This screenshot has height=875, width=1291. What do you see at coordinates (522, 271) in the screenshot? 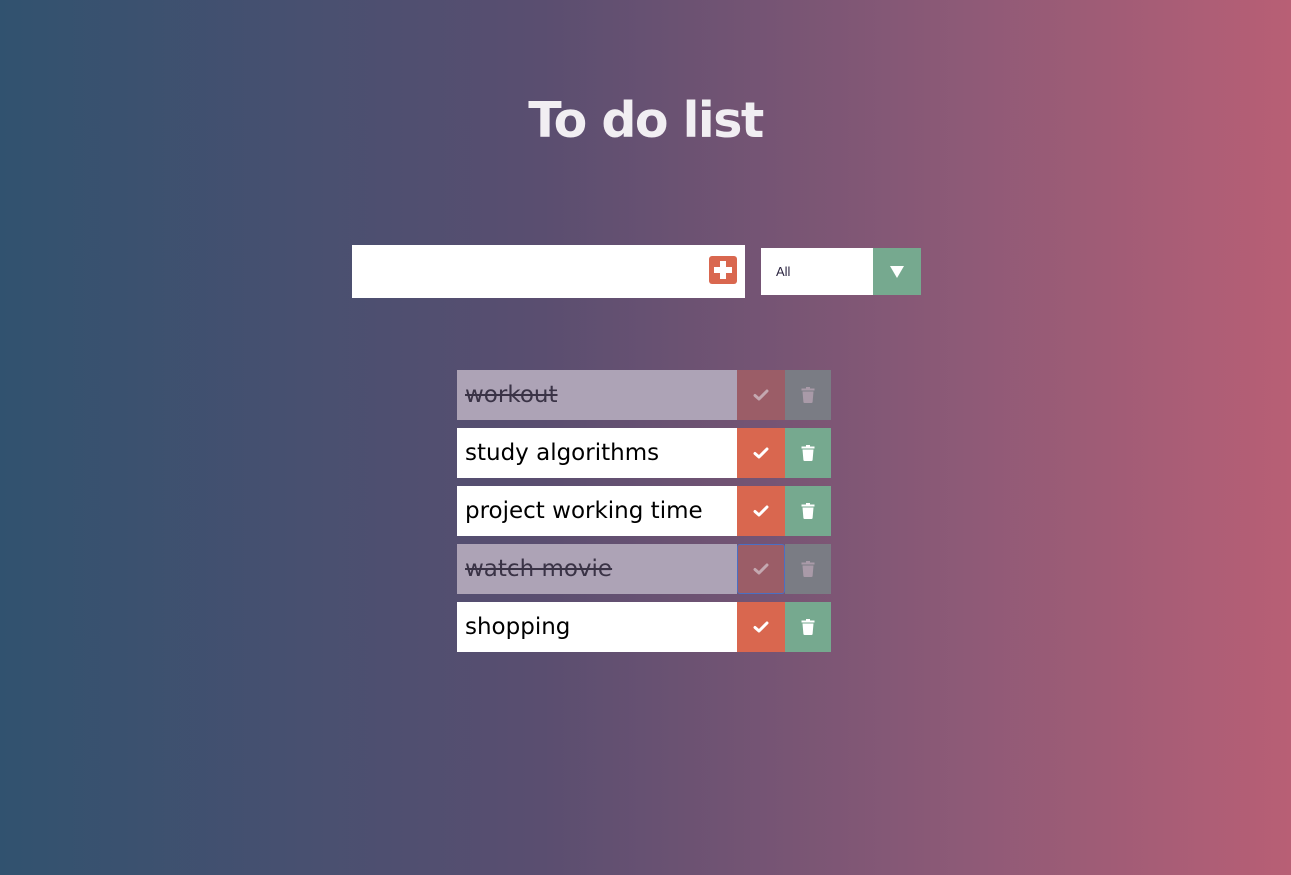
I see `todo-input` at bounding box center [522, 271].